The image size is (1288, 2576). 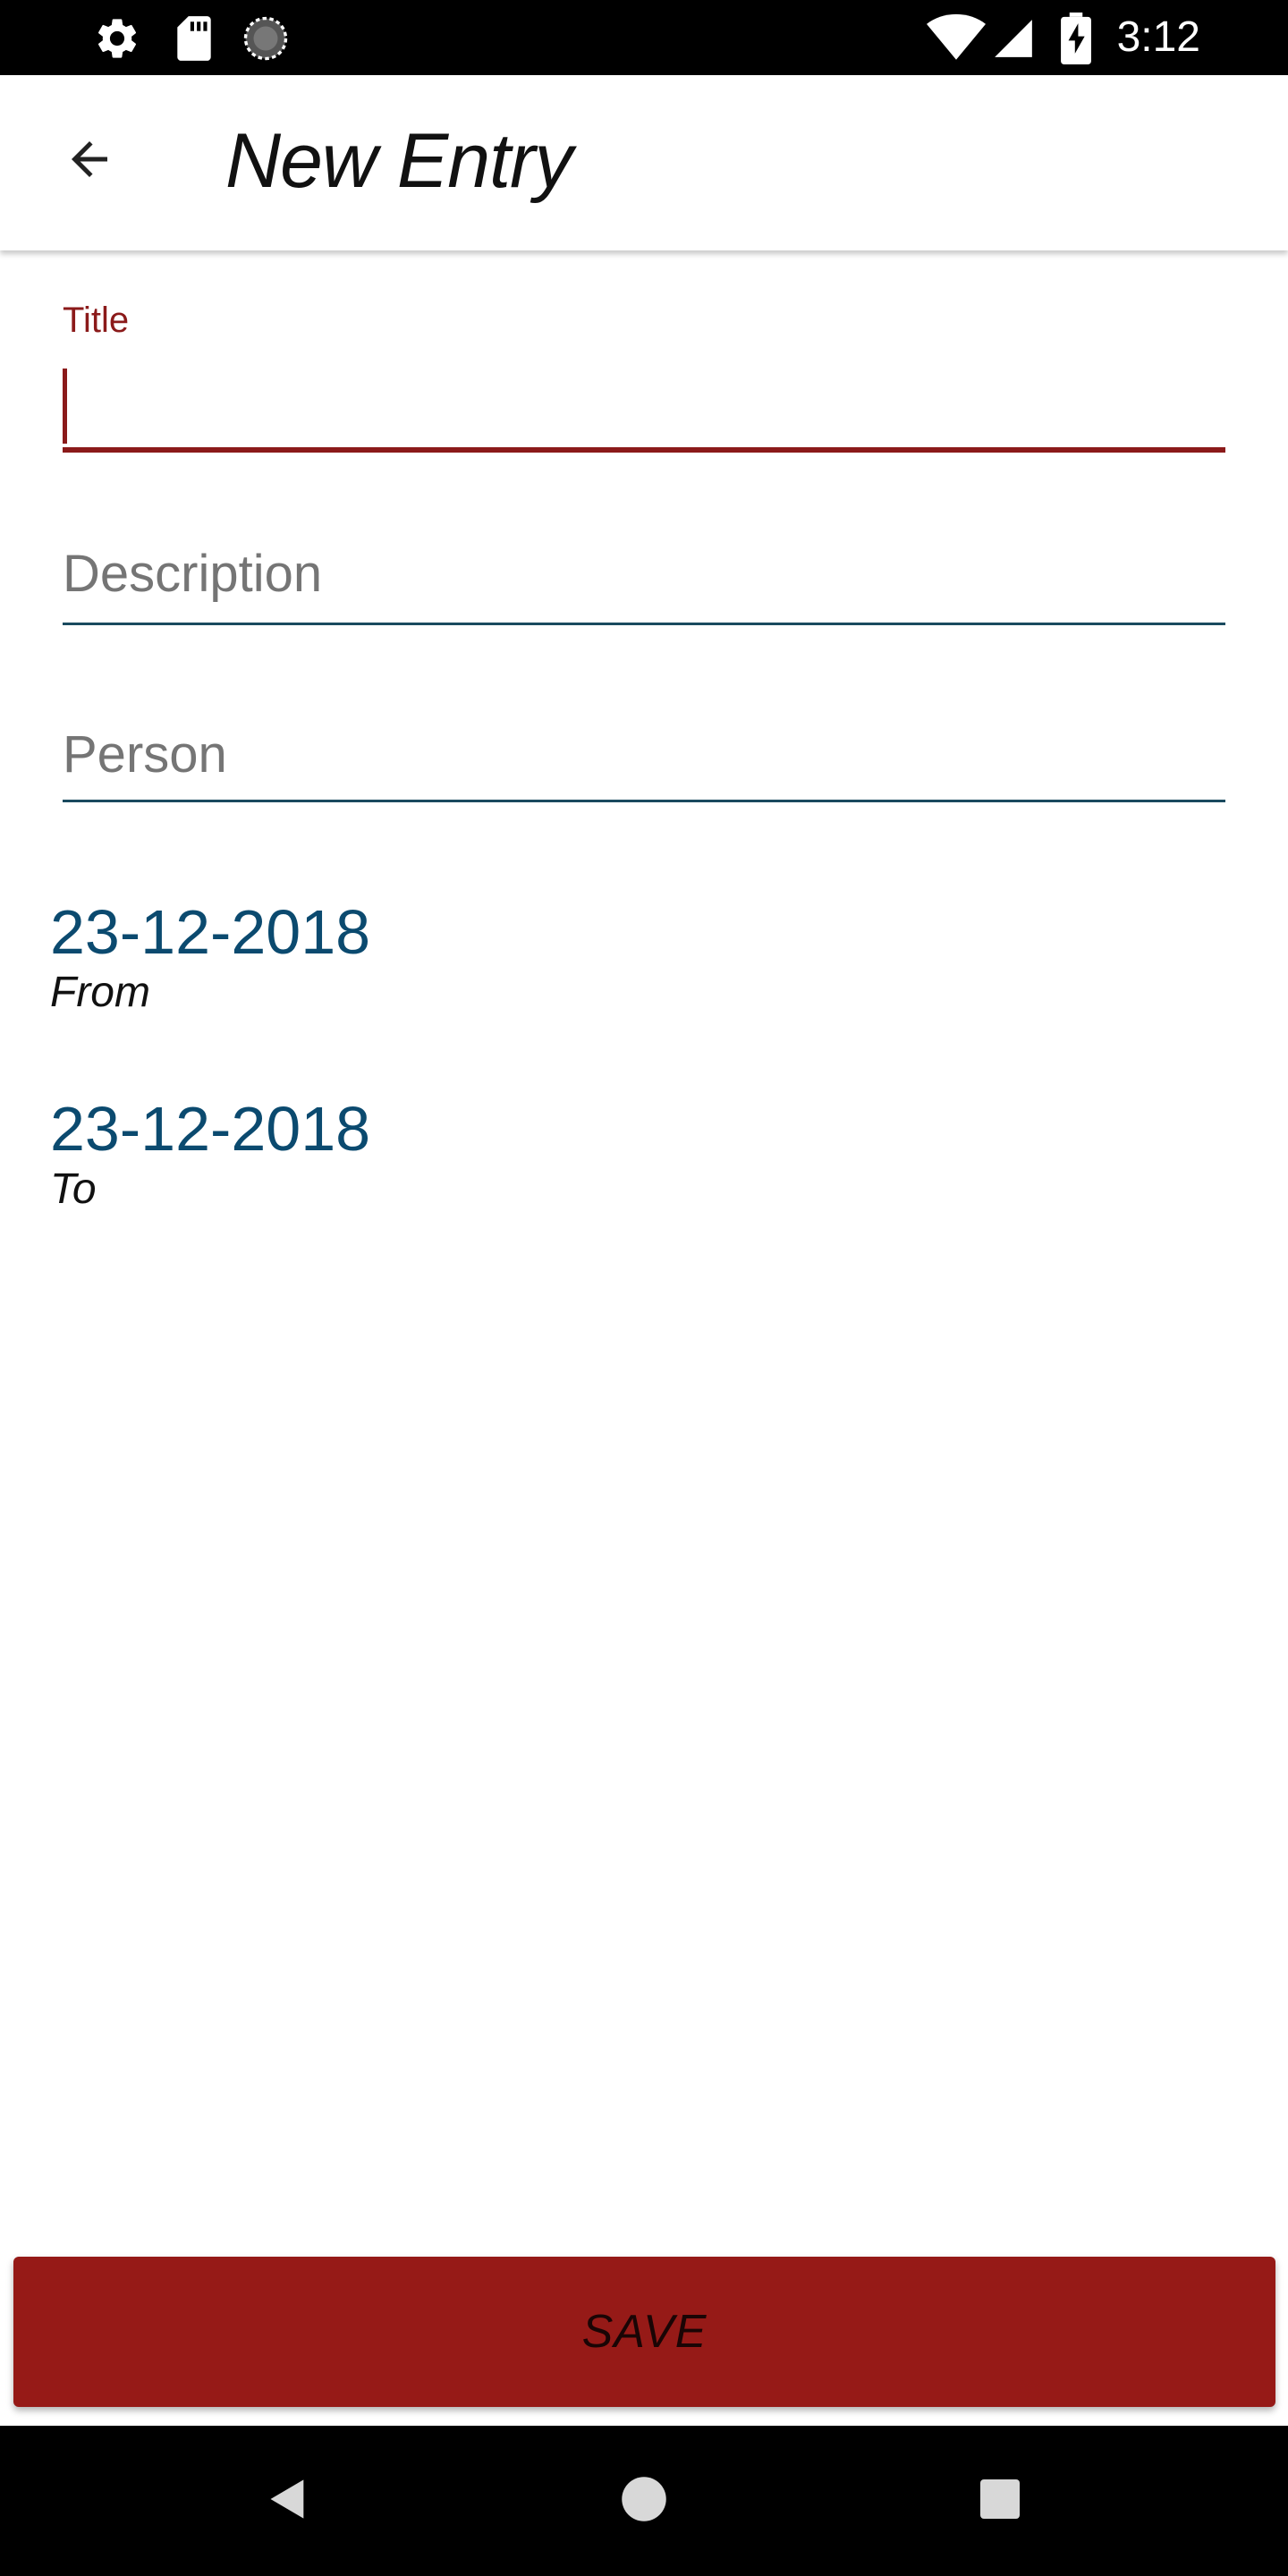 I want to click on navigation-bar, so click(x=644, y=2501).